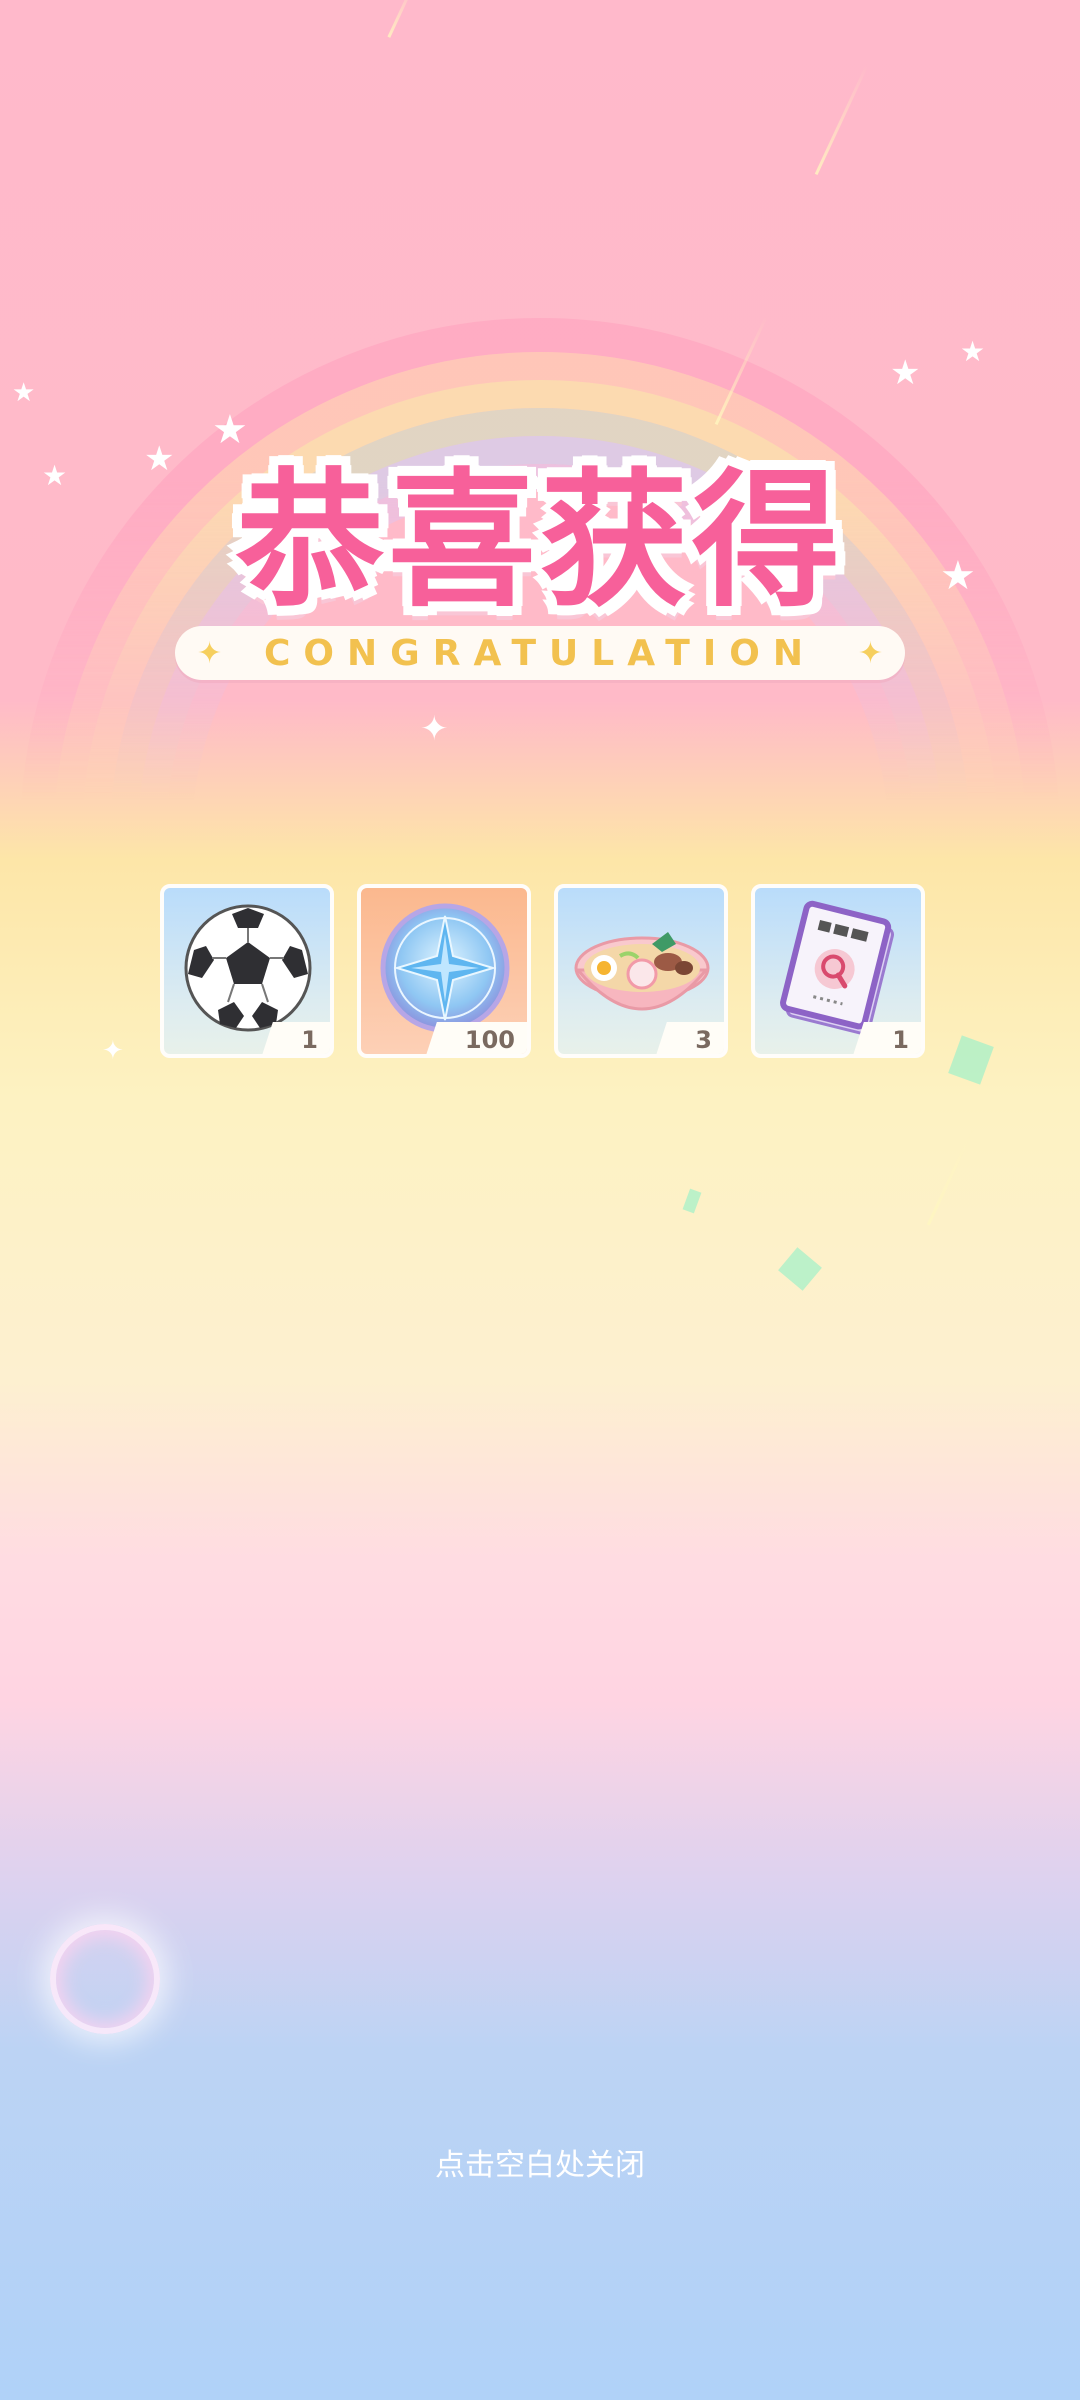 Image resolution: width=1080 pixels, height=2400 pixels. What do you see at coordinates (483, 1038) in the screenshot?
I see `reward-count: 100` at bounding box center [483, 1038].